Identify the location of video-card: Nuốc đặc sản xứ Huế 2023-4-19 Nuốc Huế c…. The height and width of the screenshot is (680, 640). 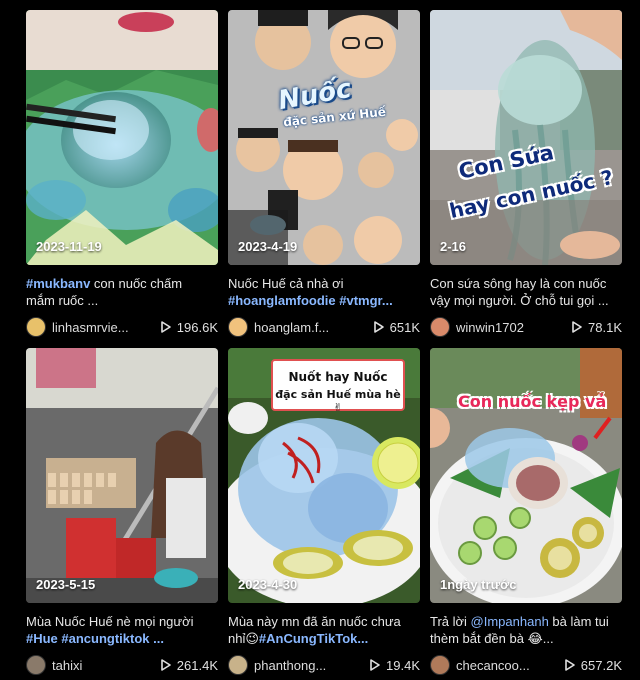
(324, 176).